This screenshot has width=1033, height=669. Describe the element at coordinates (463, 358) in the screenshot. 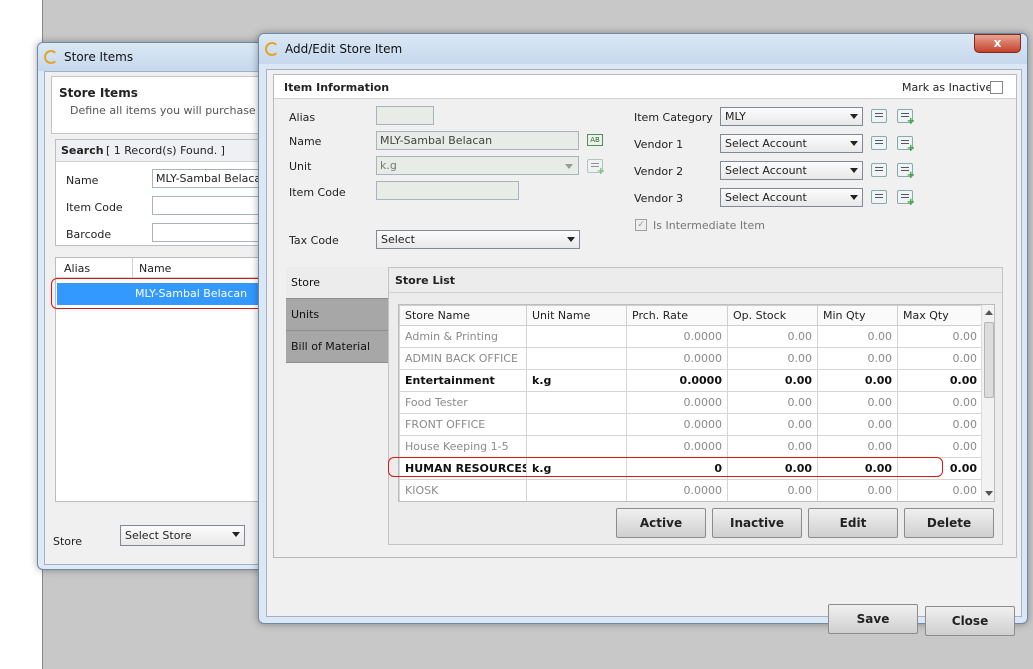

I see `cell-store-name: ADMIN BACK OFFICE` at that location.